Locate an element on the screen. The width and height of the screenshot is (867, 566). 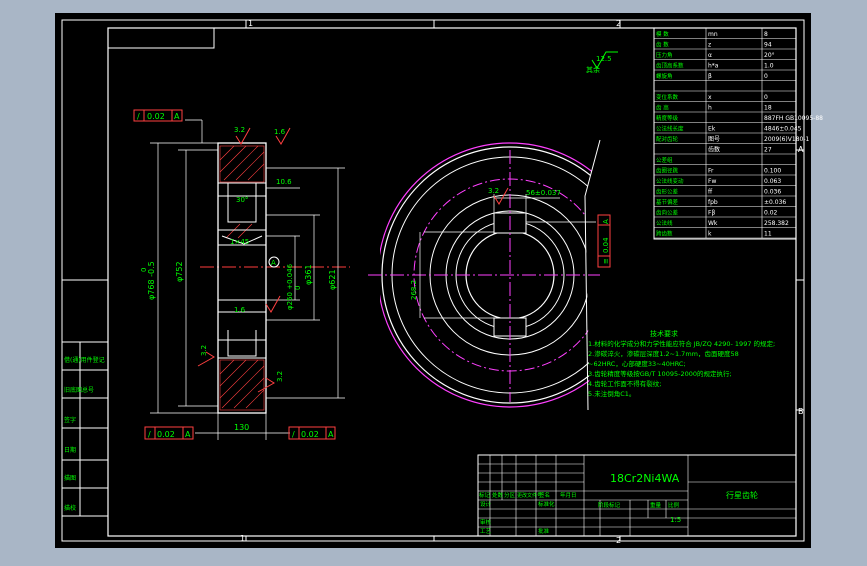
param-cell-val: 0.036 is located at coordinates (772, 192).